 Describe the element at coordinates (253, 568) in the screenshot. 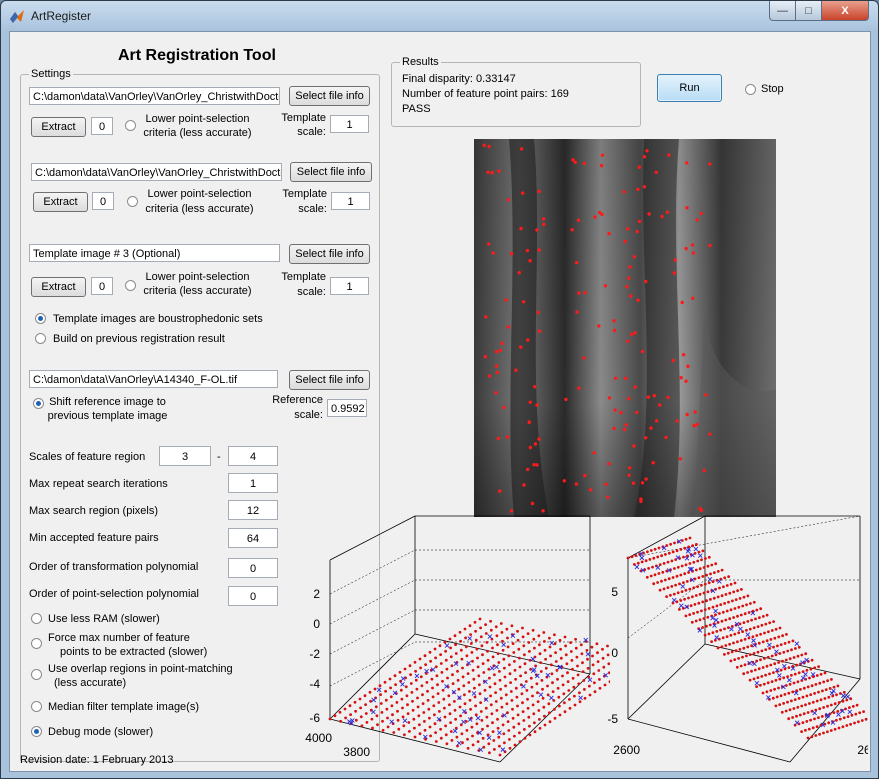

I see `order-transform-input: 0` at that location.